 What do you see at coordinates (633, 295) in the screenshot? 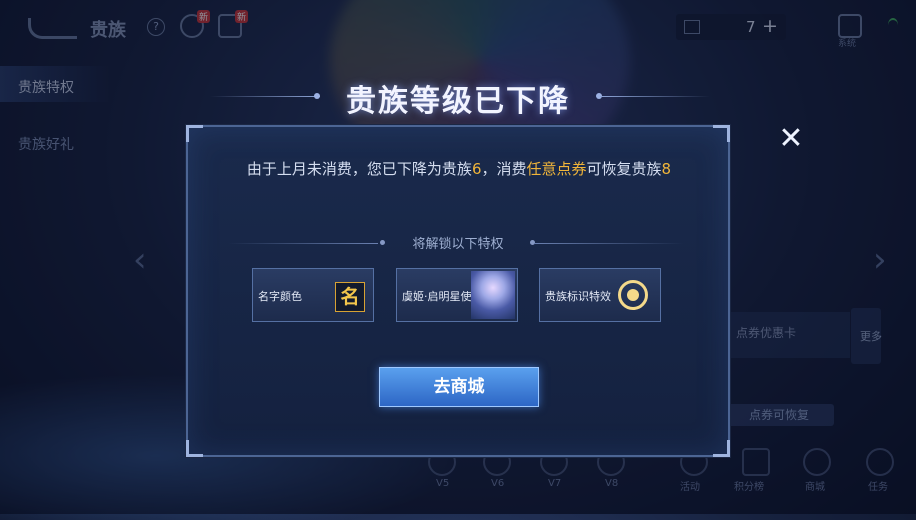
I see `noble-emblem-icon` at bounding box center [633, 295].